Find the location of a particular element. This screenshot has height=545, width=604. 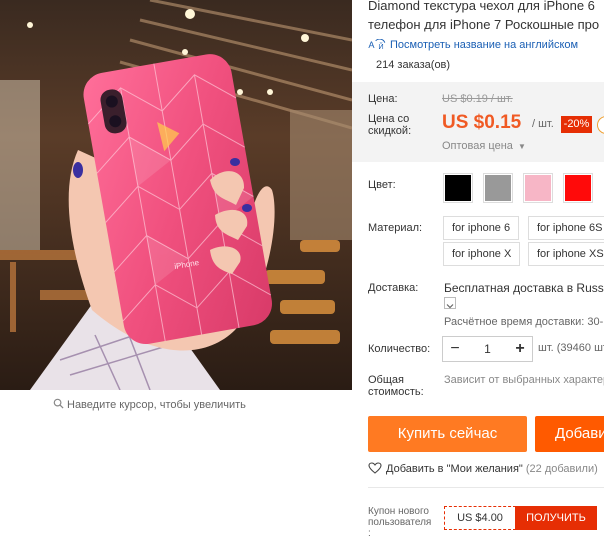

discount-badge: -20% is located at coordinates (576, 124).